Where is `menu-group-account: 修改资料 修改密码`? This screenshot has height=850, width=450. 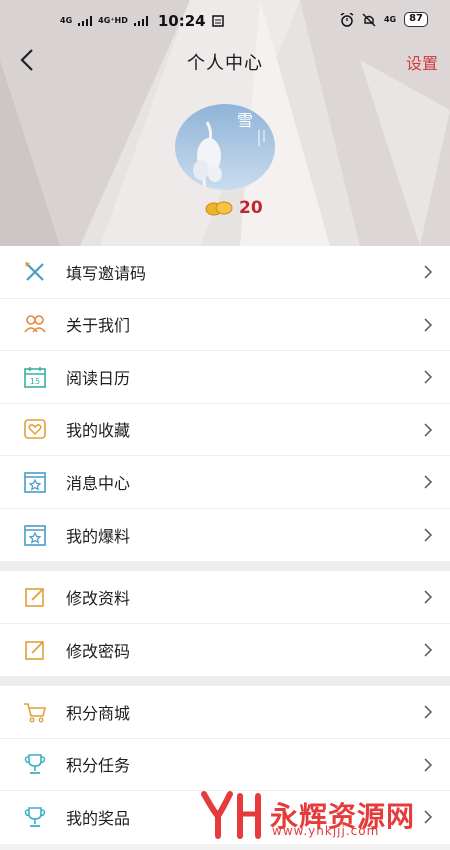 menu-group-account: 修改资料 修改密码 is located at coordinates (225, 623).